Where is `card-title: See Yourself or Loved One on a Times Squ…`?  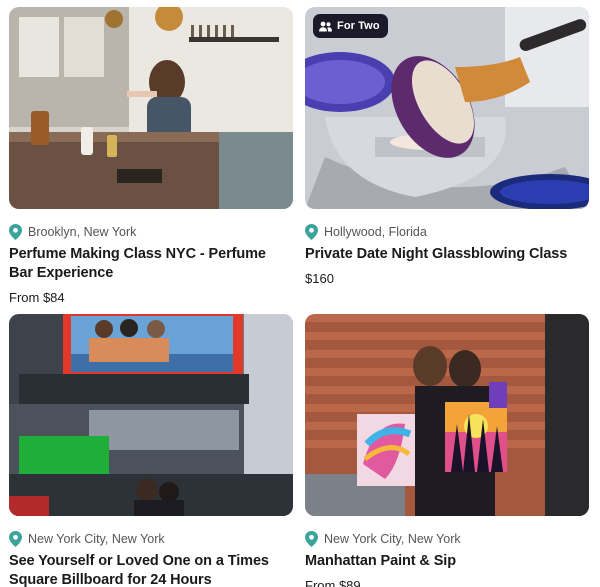 card-title: See Yourself or Loved One on a Times Squ… is located at coordinates (151, 569).